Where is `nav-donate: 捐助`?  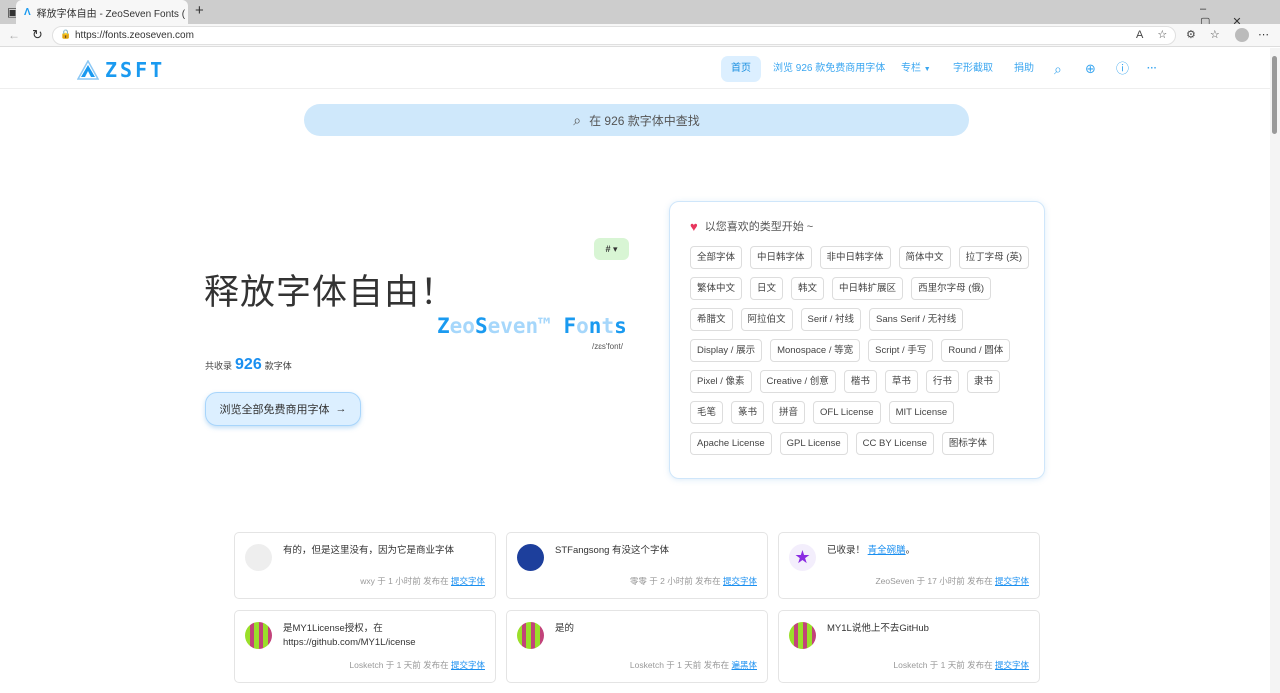
nav-donate: 捐助 is located at coordinates (1024, 69).